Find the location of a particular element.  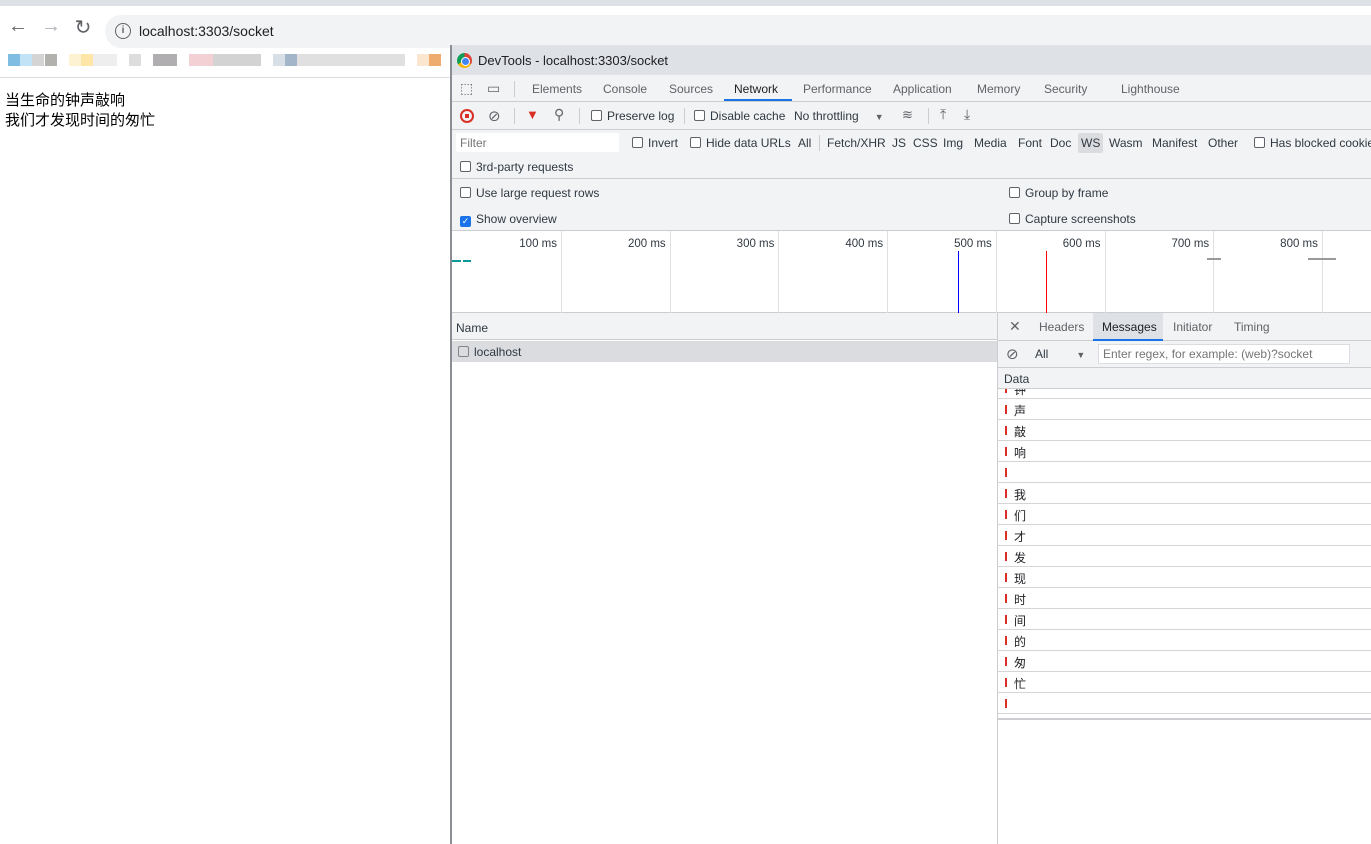

show-overview-checkbox: ✓ Show overview is located at coordinates (508, 219).